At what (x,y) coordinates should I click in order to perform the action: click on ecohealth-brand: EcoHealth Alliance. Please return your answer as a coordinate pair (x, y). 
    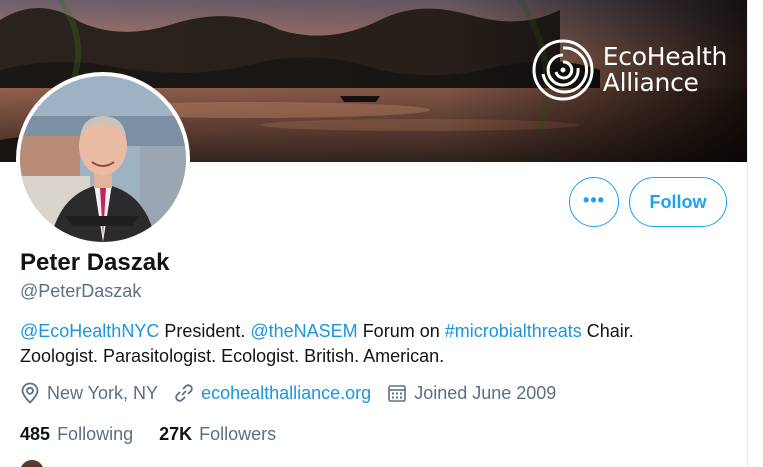
    Looking at the image, I should click on (629, 70).